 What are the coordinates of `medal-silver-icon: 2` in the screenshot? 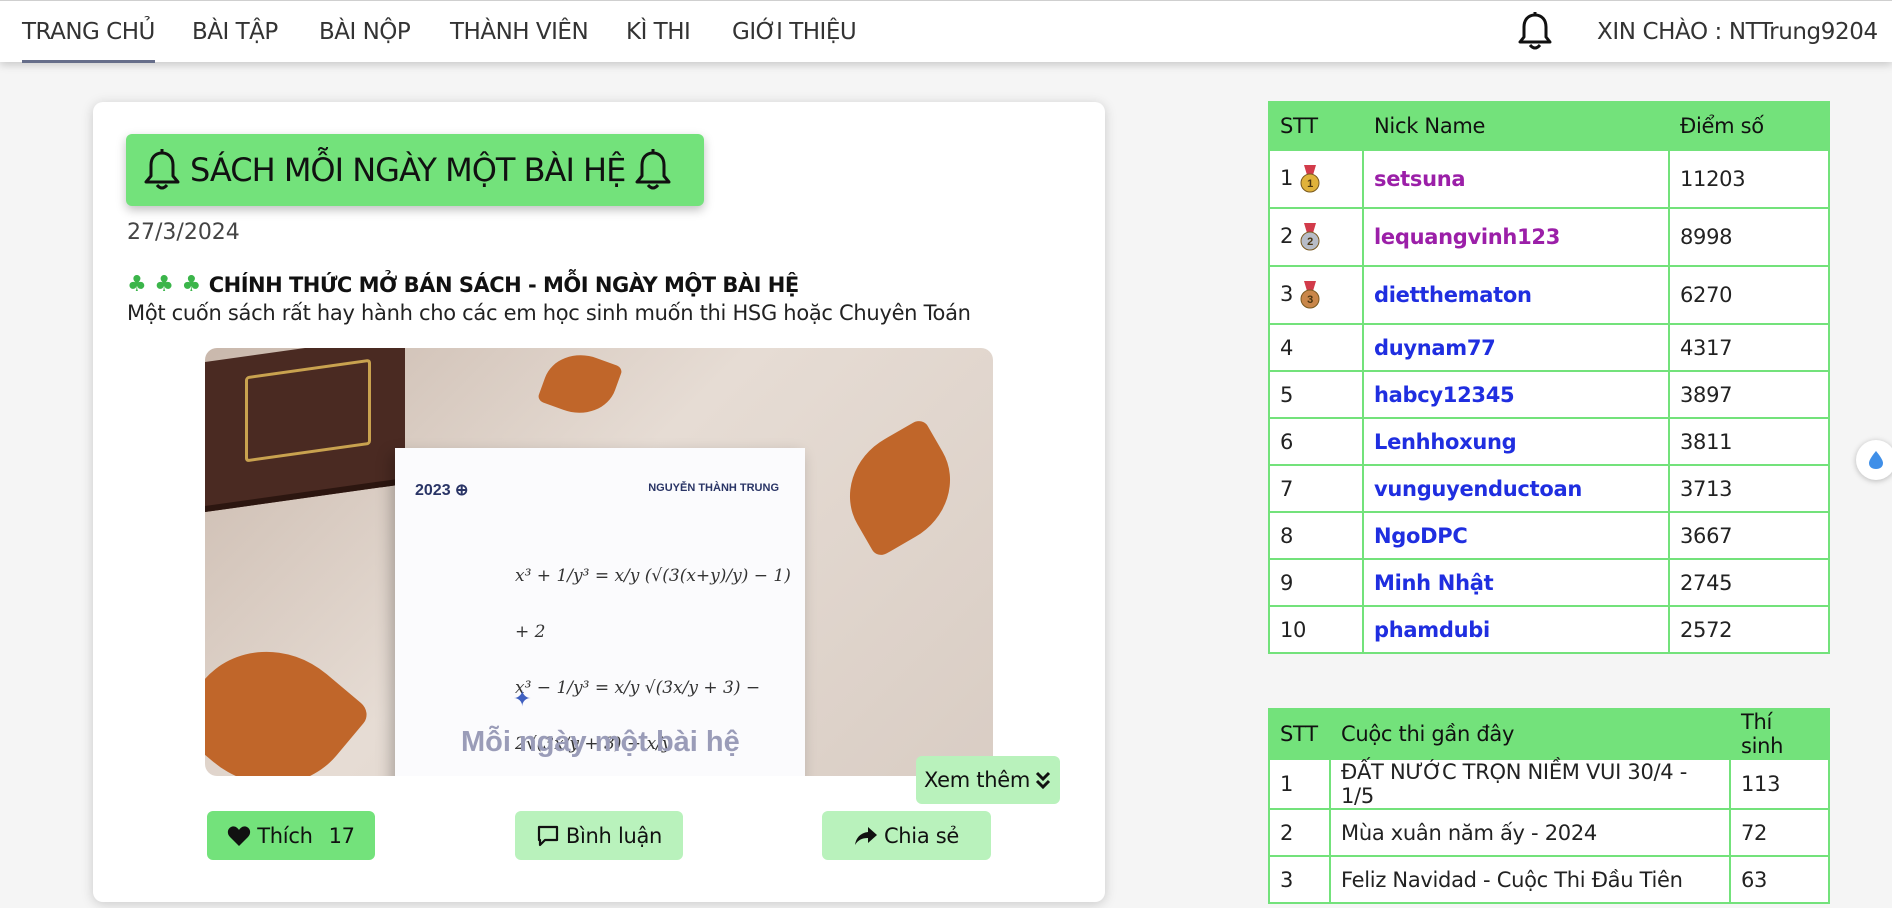 It's located at (1310, 237).